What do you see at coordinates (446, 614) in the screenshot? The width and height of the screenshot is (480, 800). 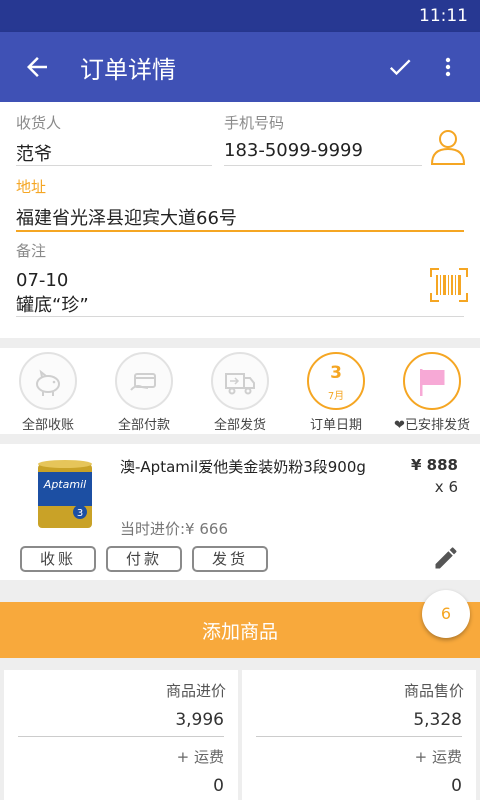 I see `item-count-badge: 6` at bounding box center [446, 614].